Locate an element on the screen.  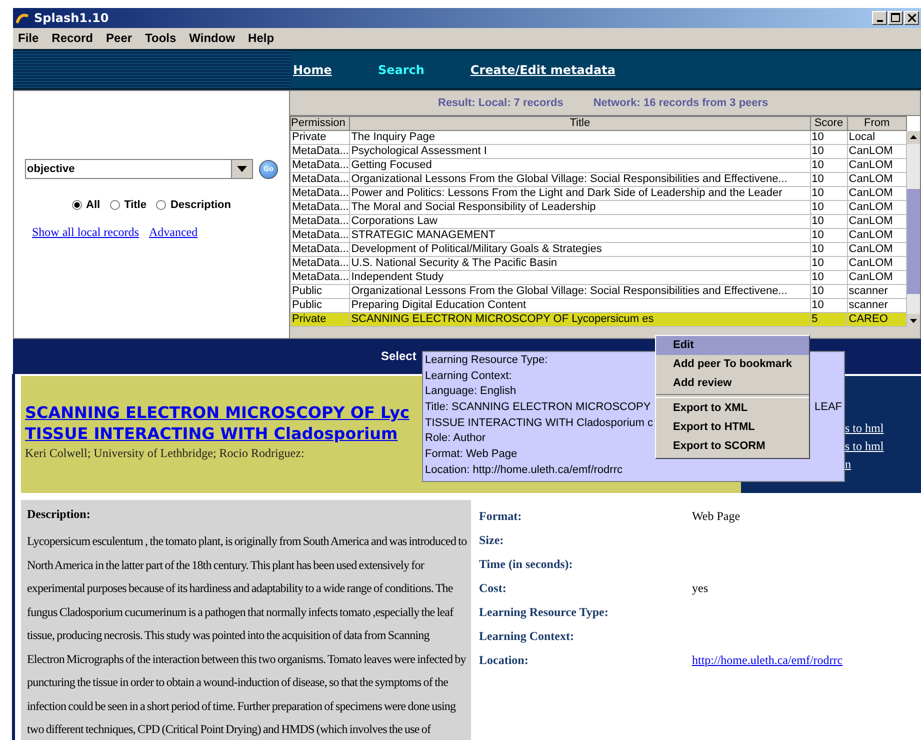
scroll-thumb is located at coordinates (913, 241).